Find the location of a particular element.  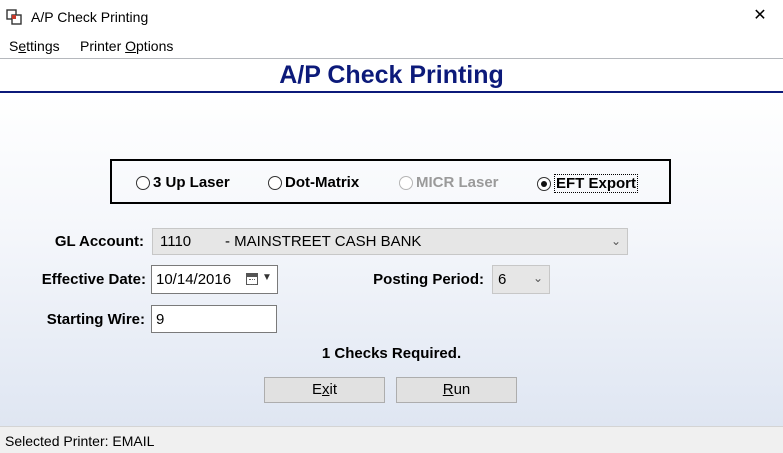

gl-account-select: 1110 - MAINSTREET CASH BANK ⌄ is located at coordinates (390, 241).